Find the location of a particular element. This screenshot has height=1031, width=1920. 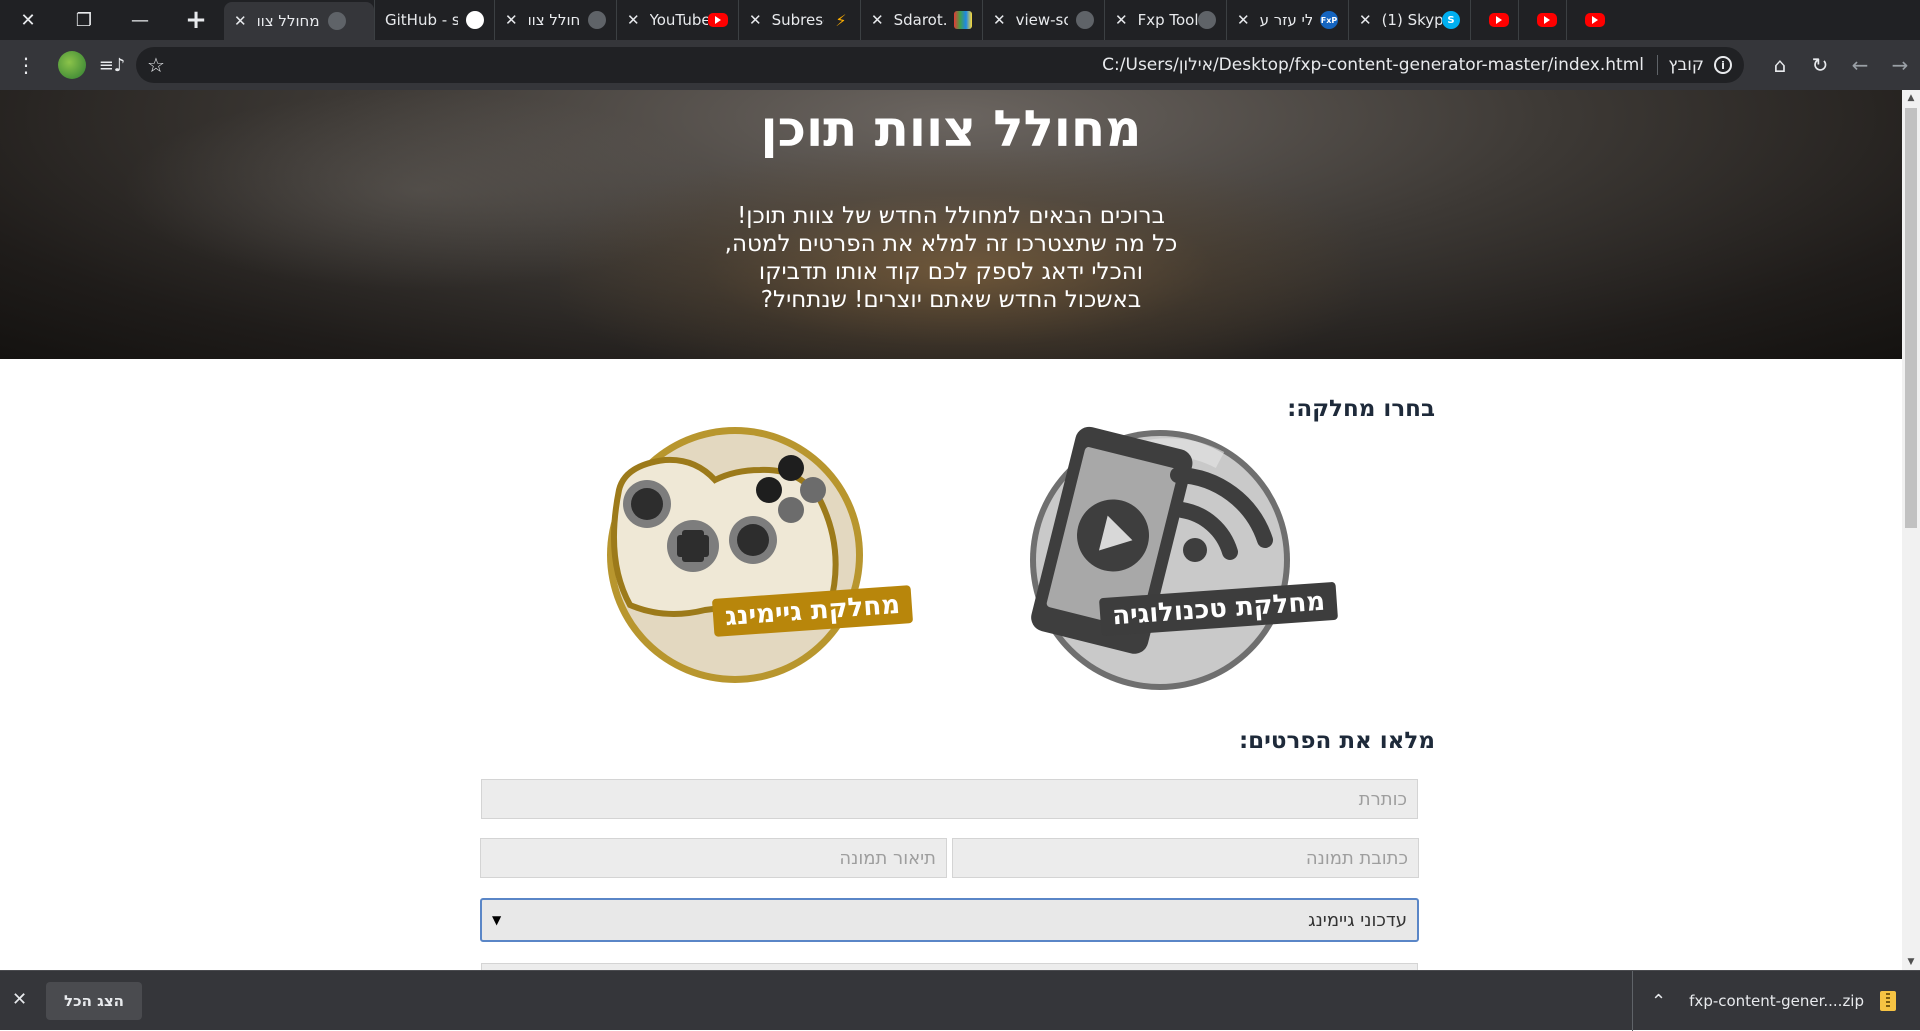

extension-button is located at coordinates (72, 65).